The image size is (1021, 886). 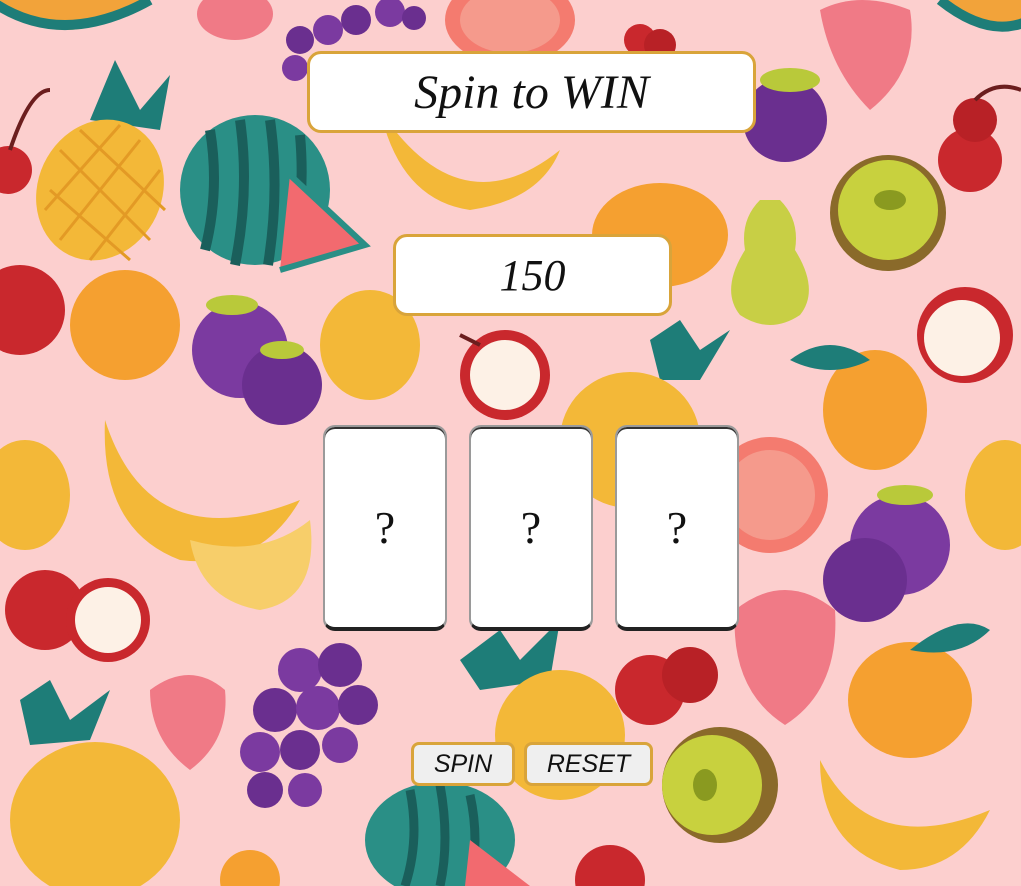 What do you see at coordinates (531, 92) in the screenshot?
I see `page-title: Spin to WIN` at bounding box center [531, 92].